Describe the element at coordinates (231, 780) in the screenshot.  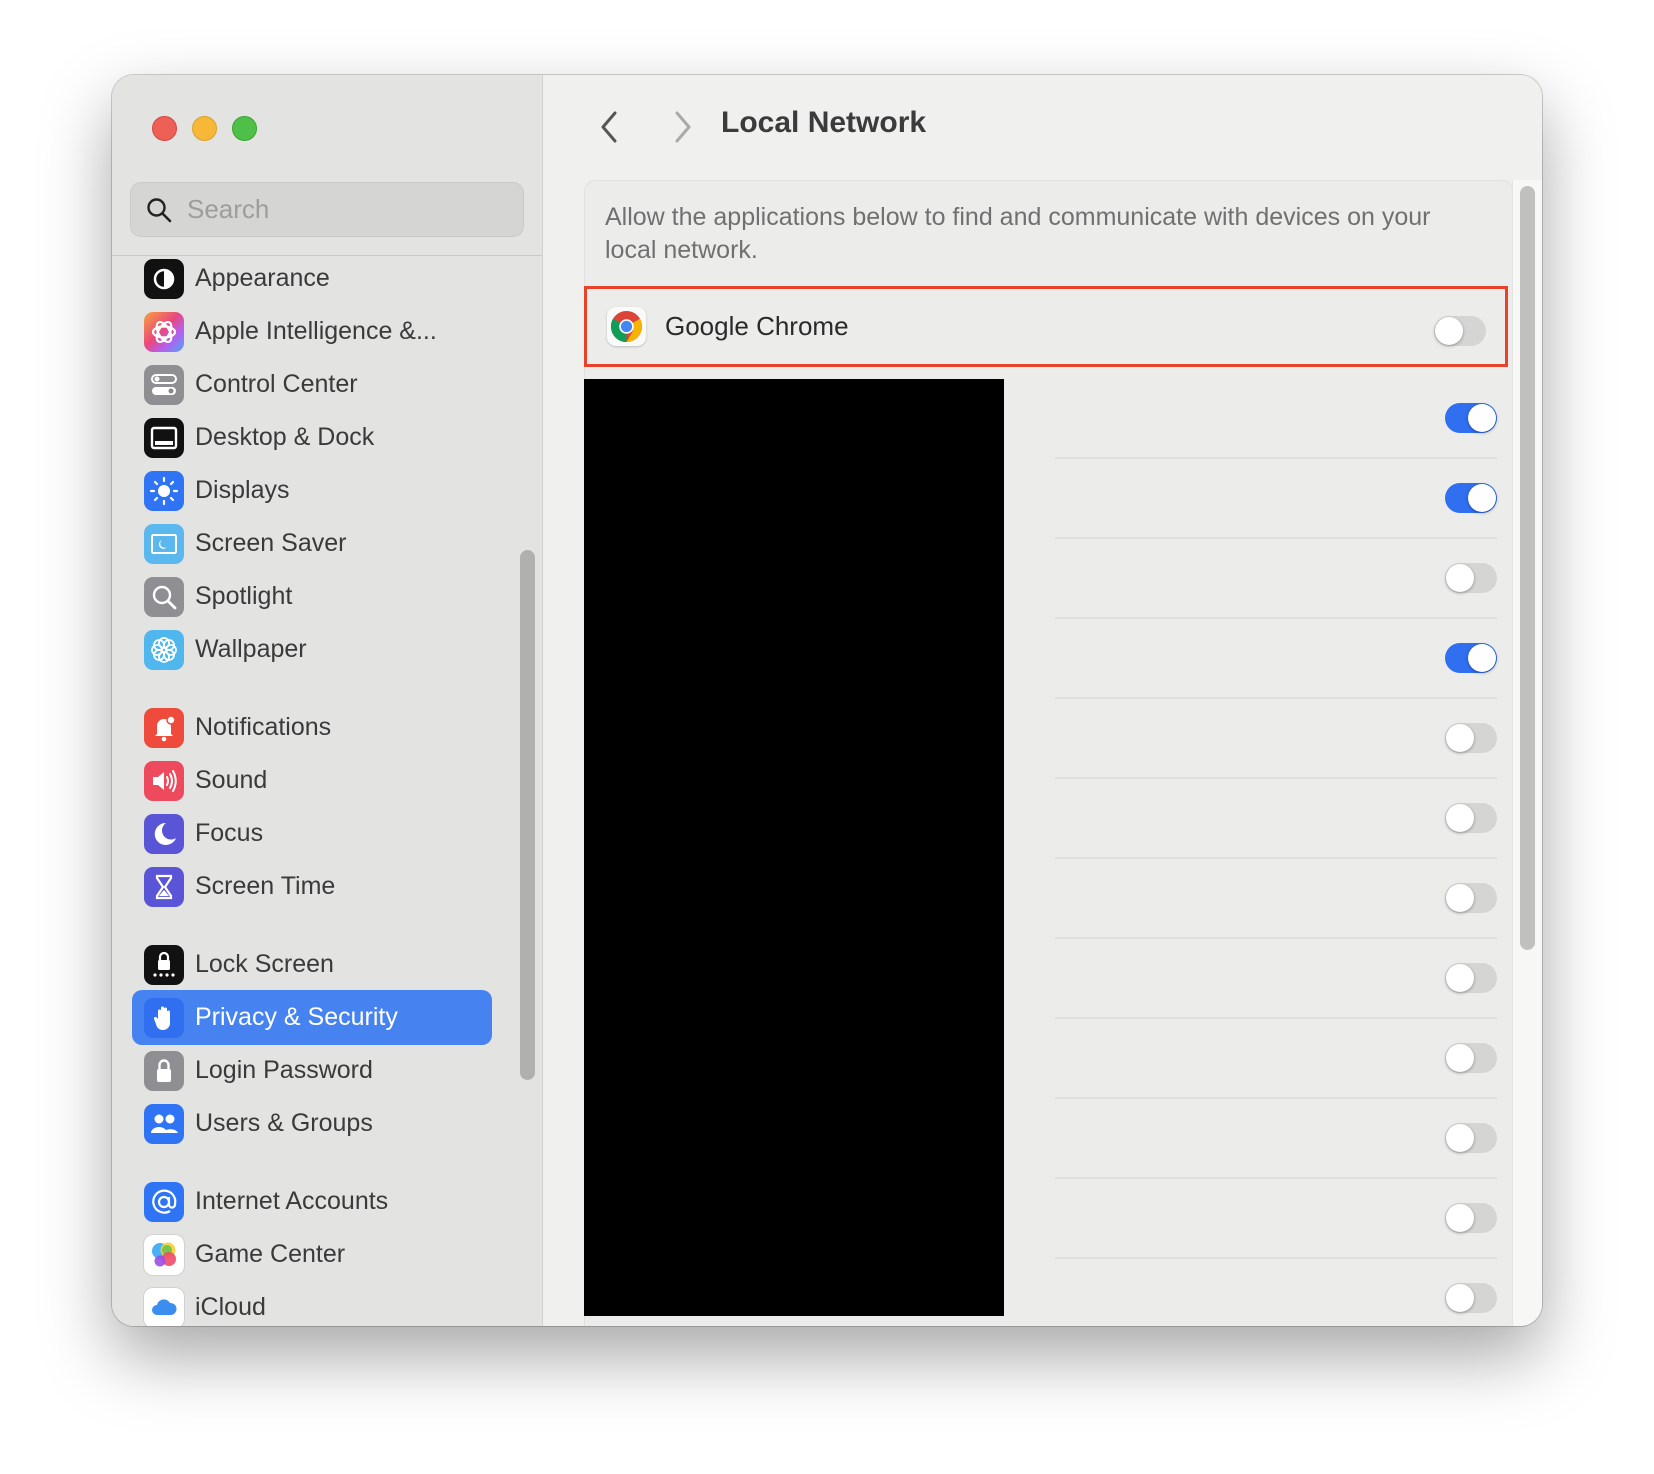
I see `sidebar-item-label: Sound` at that location.